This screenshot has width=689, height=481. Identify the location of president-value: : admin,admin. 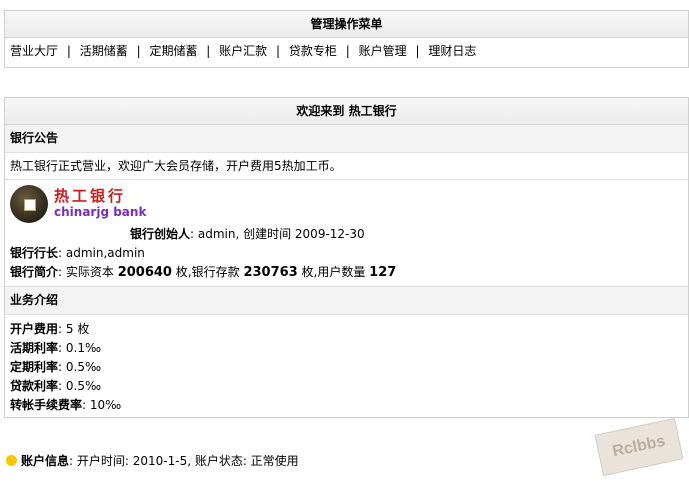
(101, 253).